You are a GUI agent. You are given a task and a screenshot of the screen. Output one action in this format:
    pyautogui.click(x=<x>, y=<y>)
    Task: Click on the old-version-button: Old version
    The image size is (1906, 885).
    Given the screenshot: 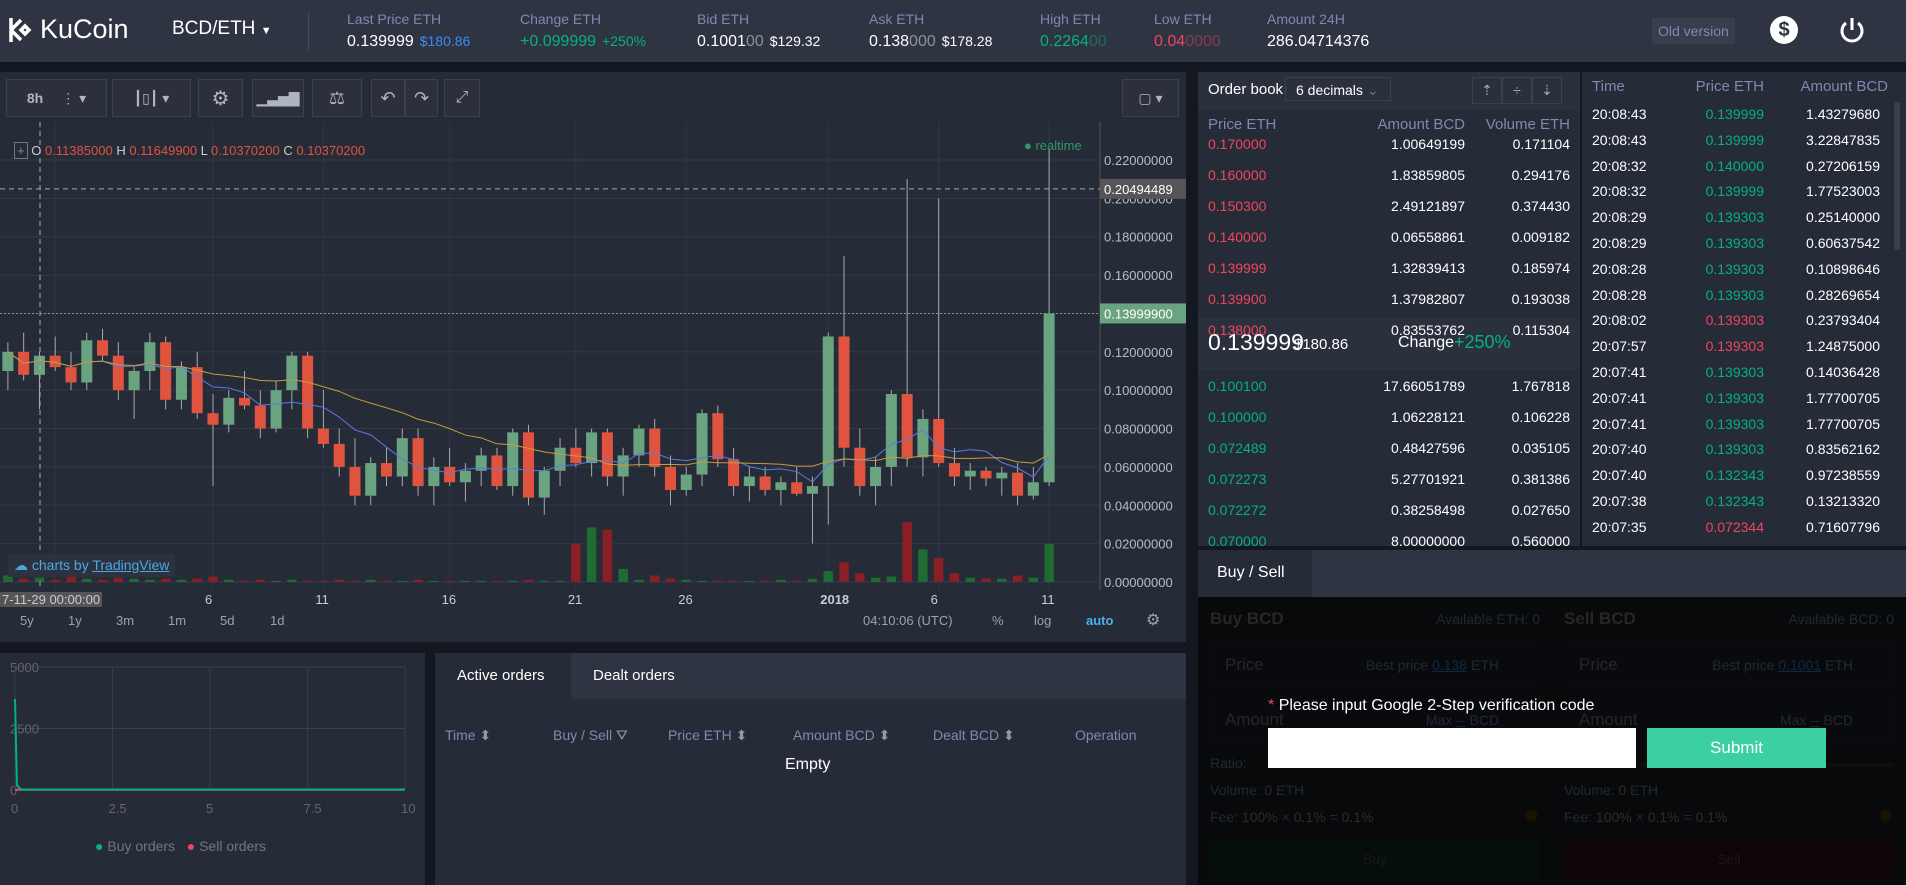 What is the action you would take?
    pyautogui.click(x=1693, y=31)
    